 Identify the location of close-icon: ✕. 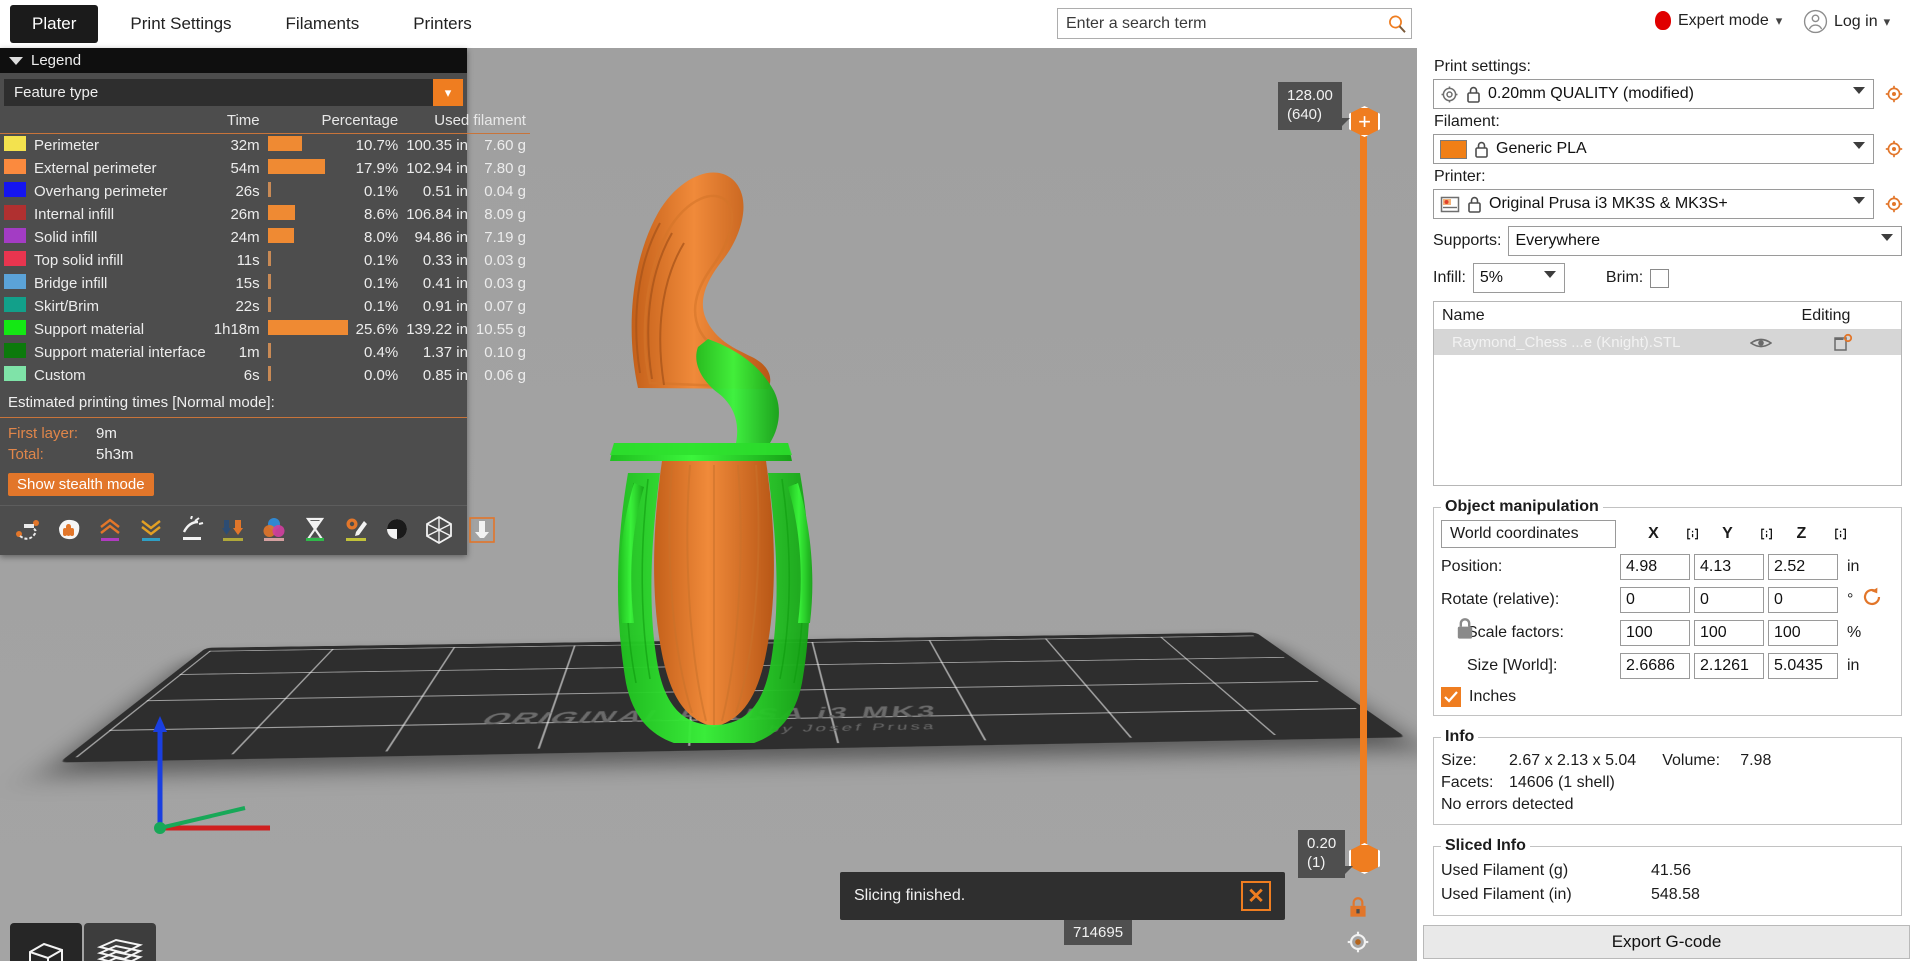
(1256, 896).